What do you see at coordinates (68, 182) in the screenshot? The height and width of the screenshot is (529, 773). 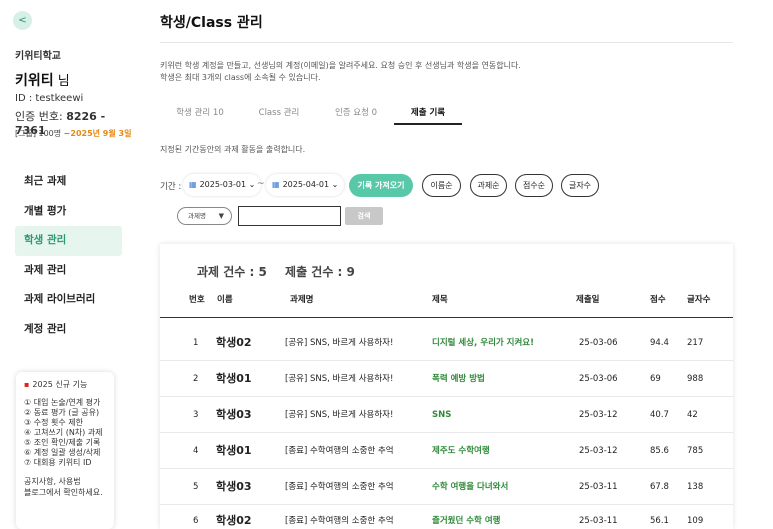 I see `sidebar-item-recent-tasks: 최근 과제` at bounding box center [68, 182].